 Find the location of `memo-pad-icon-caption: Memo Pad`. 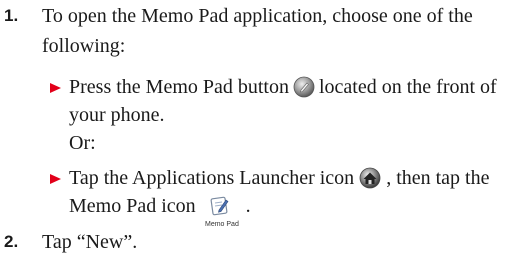

memo-pad-icon-caption: Memo Pad is located at coordinates (222, 224).